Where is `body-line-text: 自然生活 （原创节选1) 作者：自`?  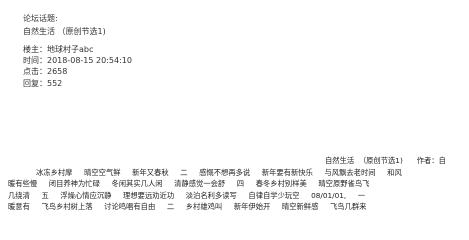
body-line-text: 自然生活 （原创节选1) 作者：自 is located at coordinates (385, 160).